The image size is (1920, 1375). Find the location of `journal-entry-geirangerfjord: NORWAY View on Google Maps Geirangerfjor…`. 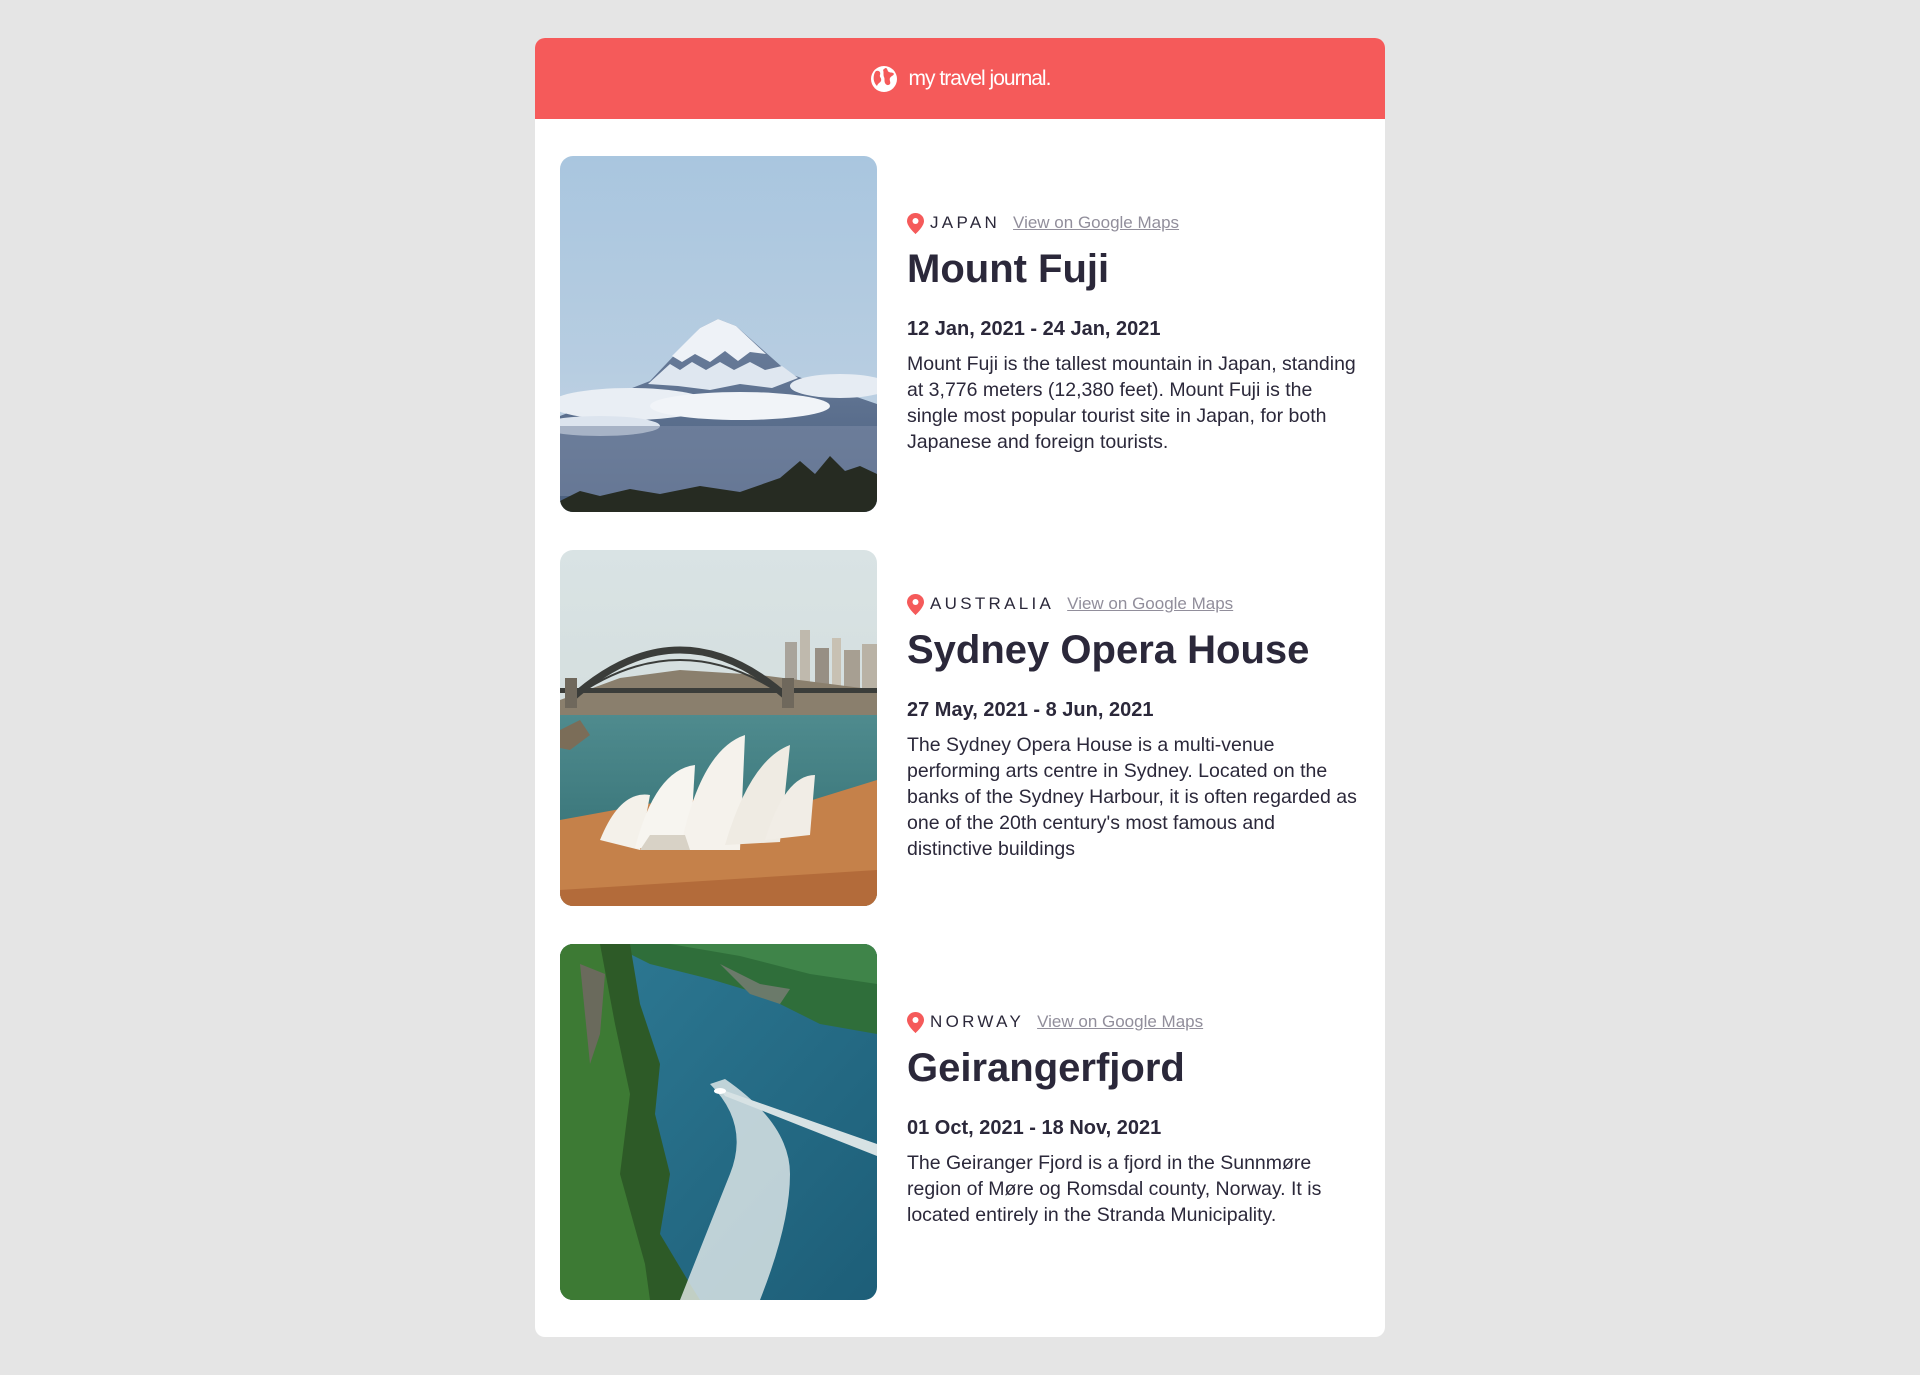

journal-entry-geirangerfjord: NORWAY View on Google Maps Geirangerfjor… is located at coordinates (960, 1140).